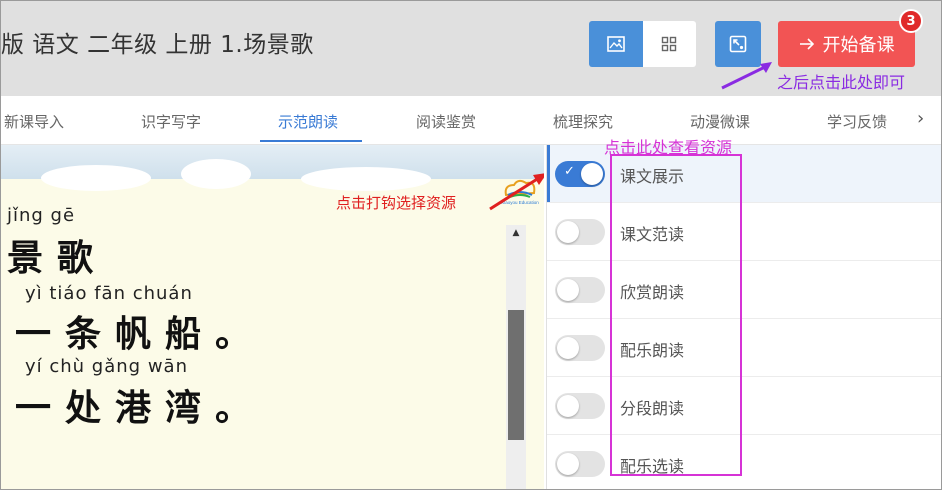  I want to click on start-lesson-prep-button: 开始备课, so click(846, 44).